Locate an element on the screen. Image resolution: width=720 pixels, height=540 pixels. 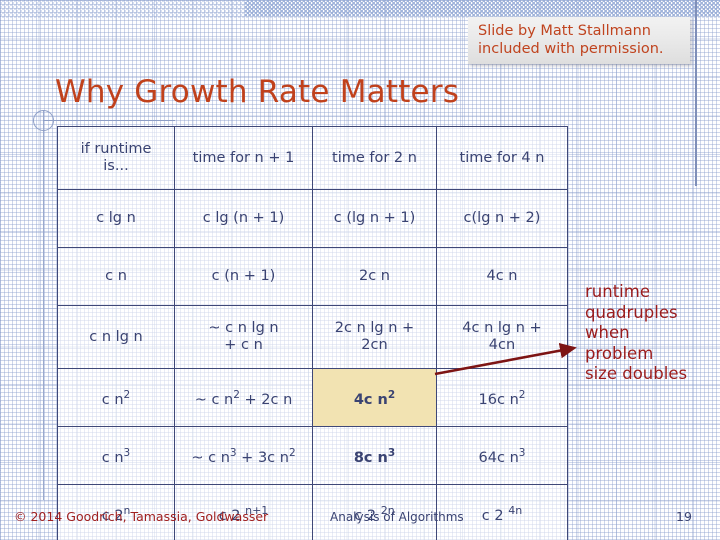
header-runtime-line1: if runtime is located at coordinates (116, 149).